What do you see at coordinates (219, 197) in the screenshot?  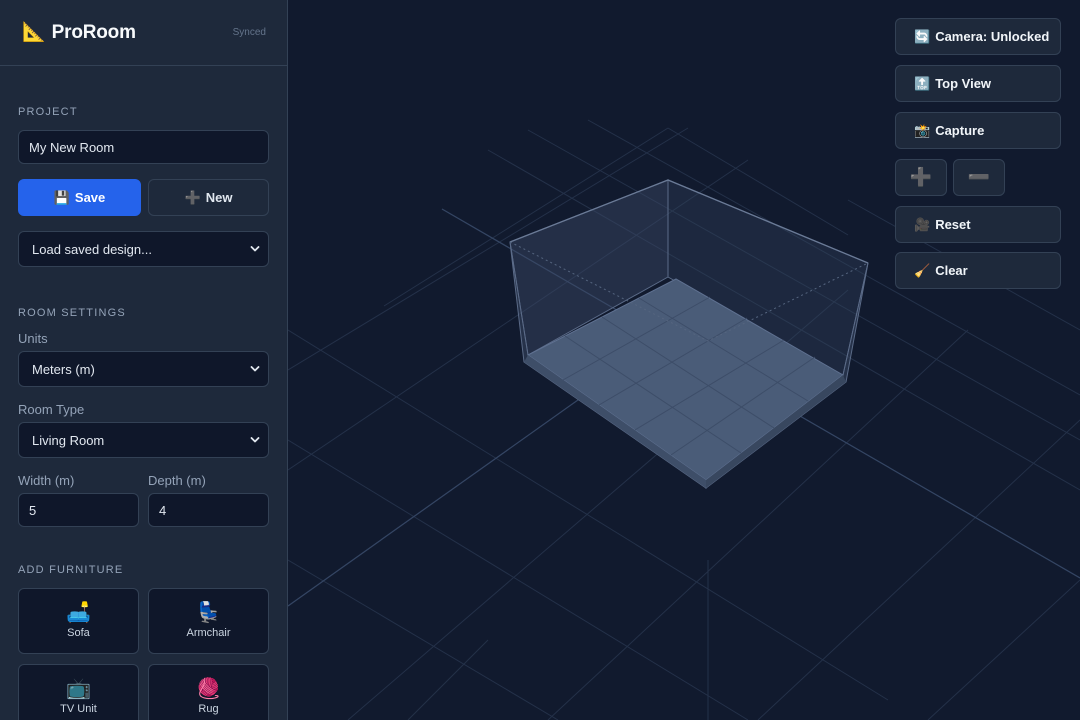 I see `new-button-label: New` at bounding box center [219, 197].